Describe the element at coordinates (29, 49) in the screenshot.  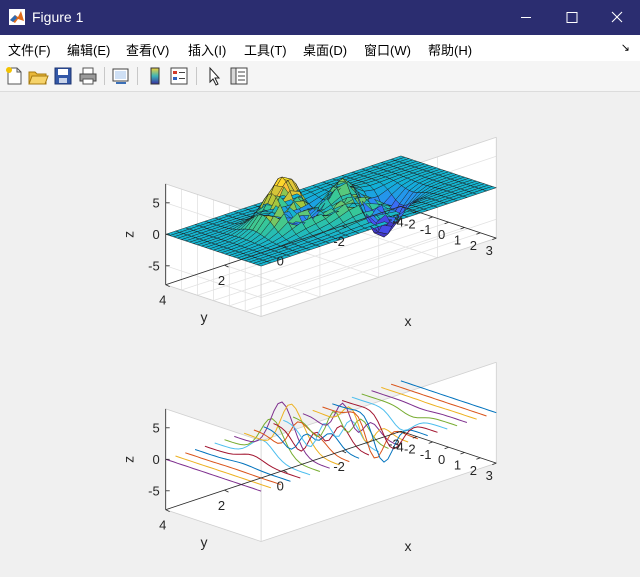
I see `menu-file: 文件(F)` at that location.